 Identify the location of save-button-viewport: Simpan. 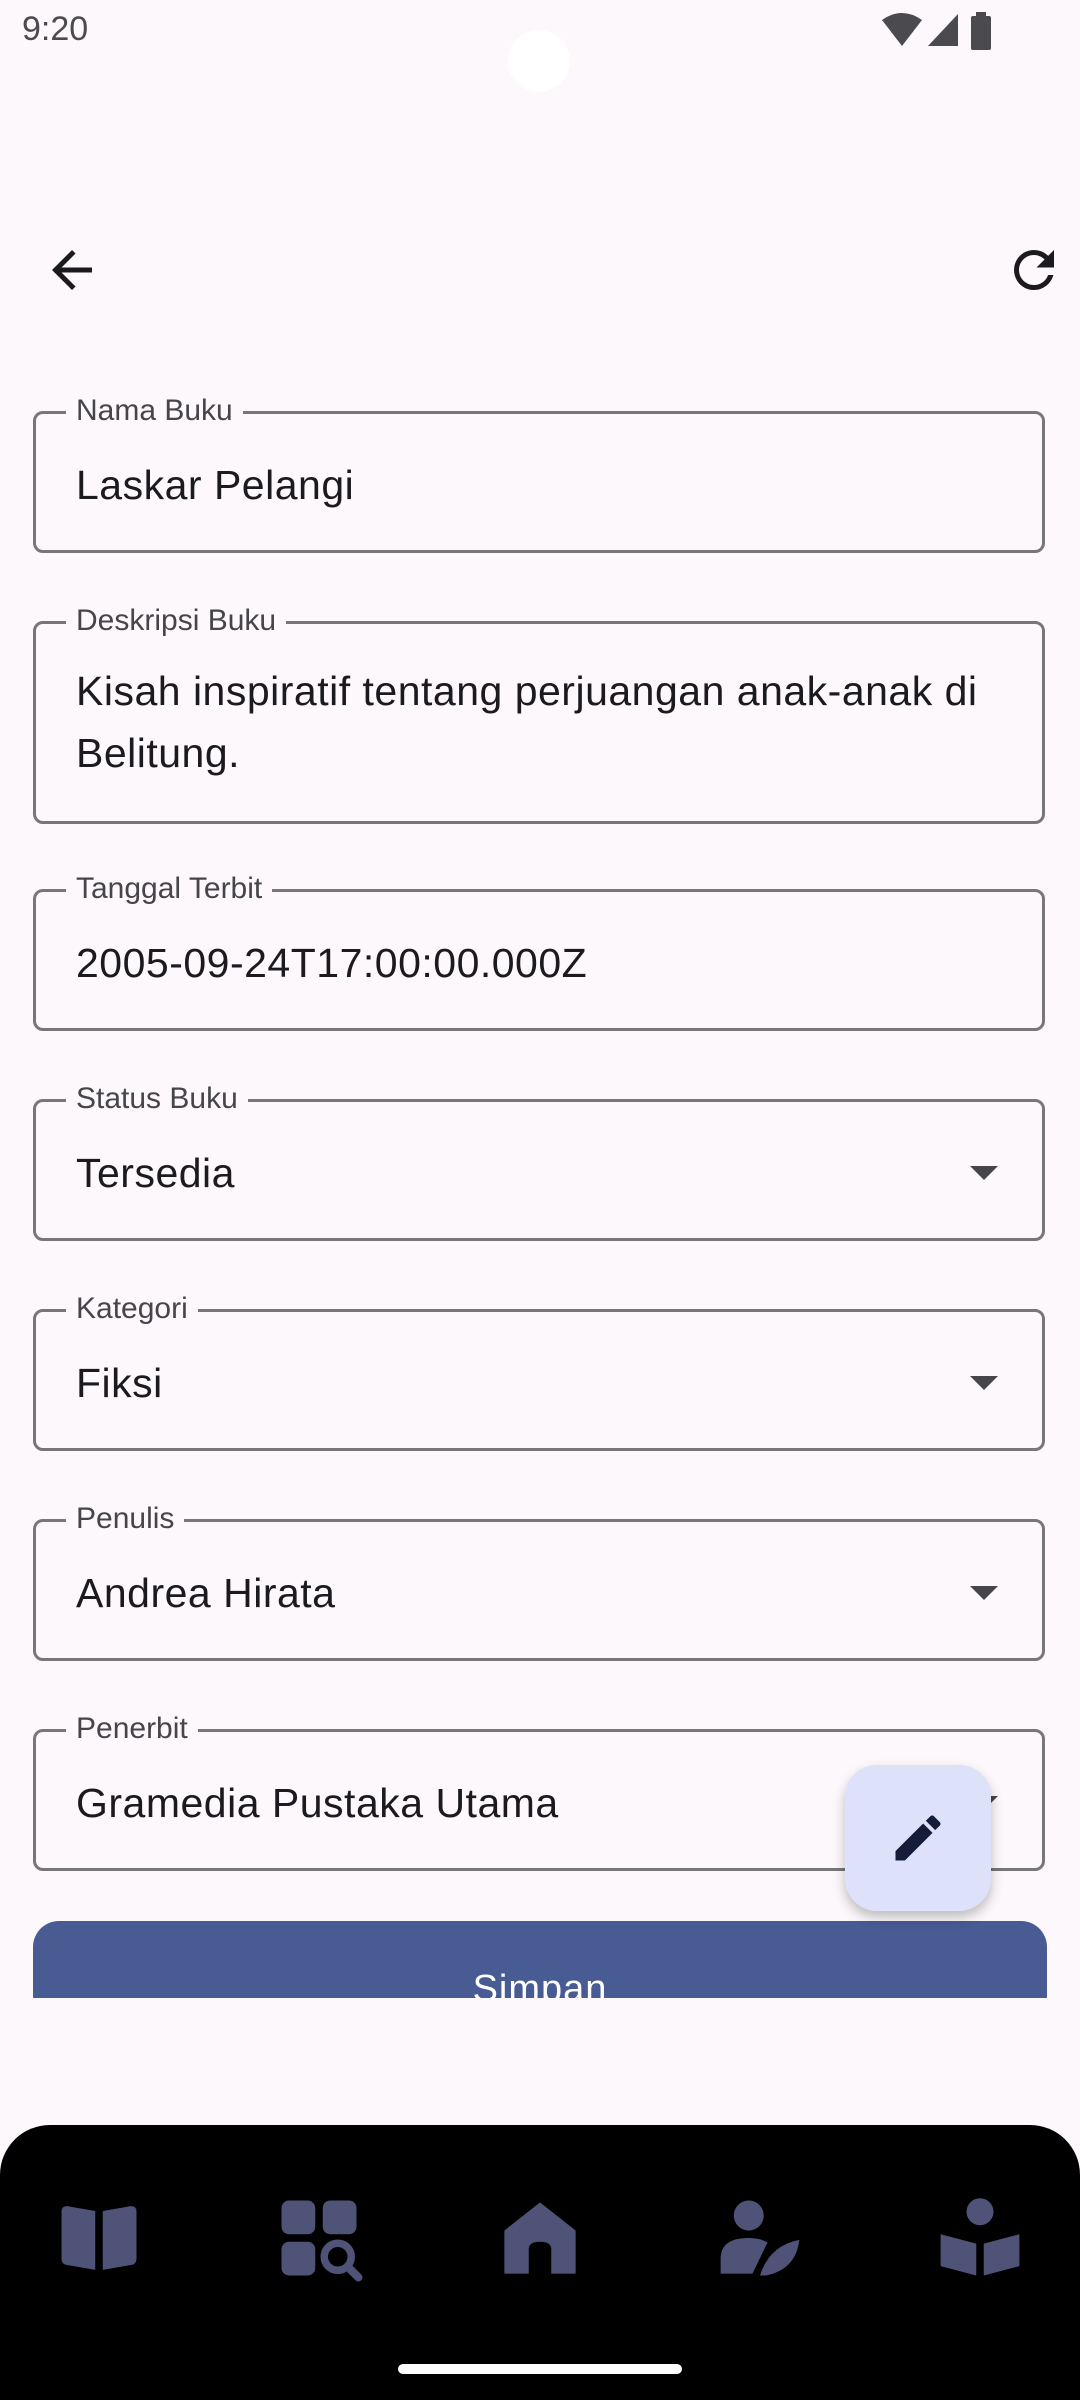
(540, 1959).